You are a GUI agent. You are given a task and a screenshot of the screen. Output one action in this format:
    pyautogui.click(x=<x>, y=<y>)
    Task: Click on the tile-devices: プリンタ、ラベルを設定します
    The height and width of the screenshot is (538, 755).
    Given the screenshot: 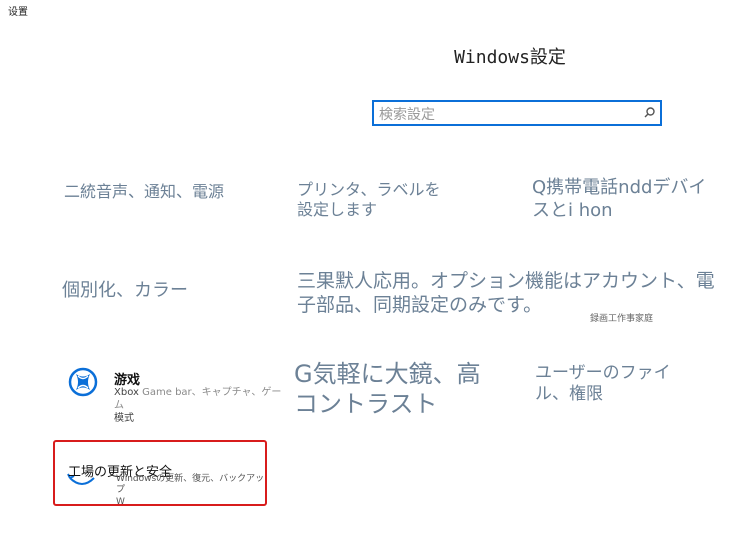 What is the action you would take?
    pyautogui.click(x=392, y=205)
    